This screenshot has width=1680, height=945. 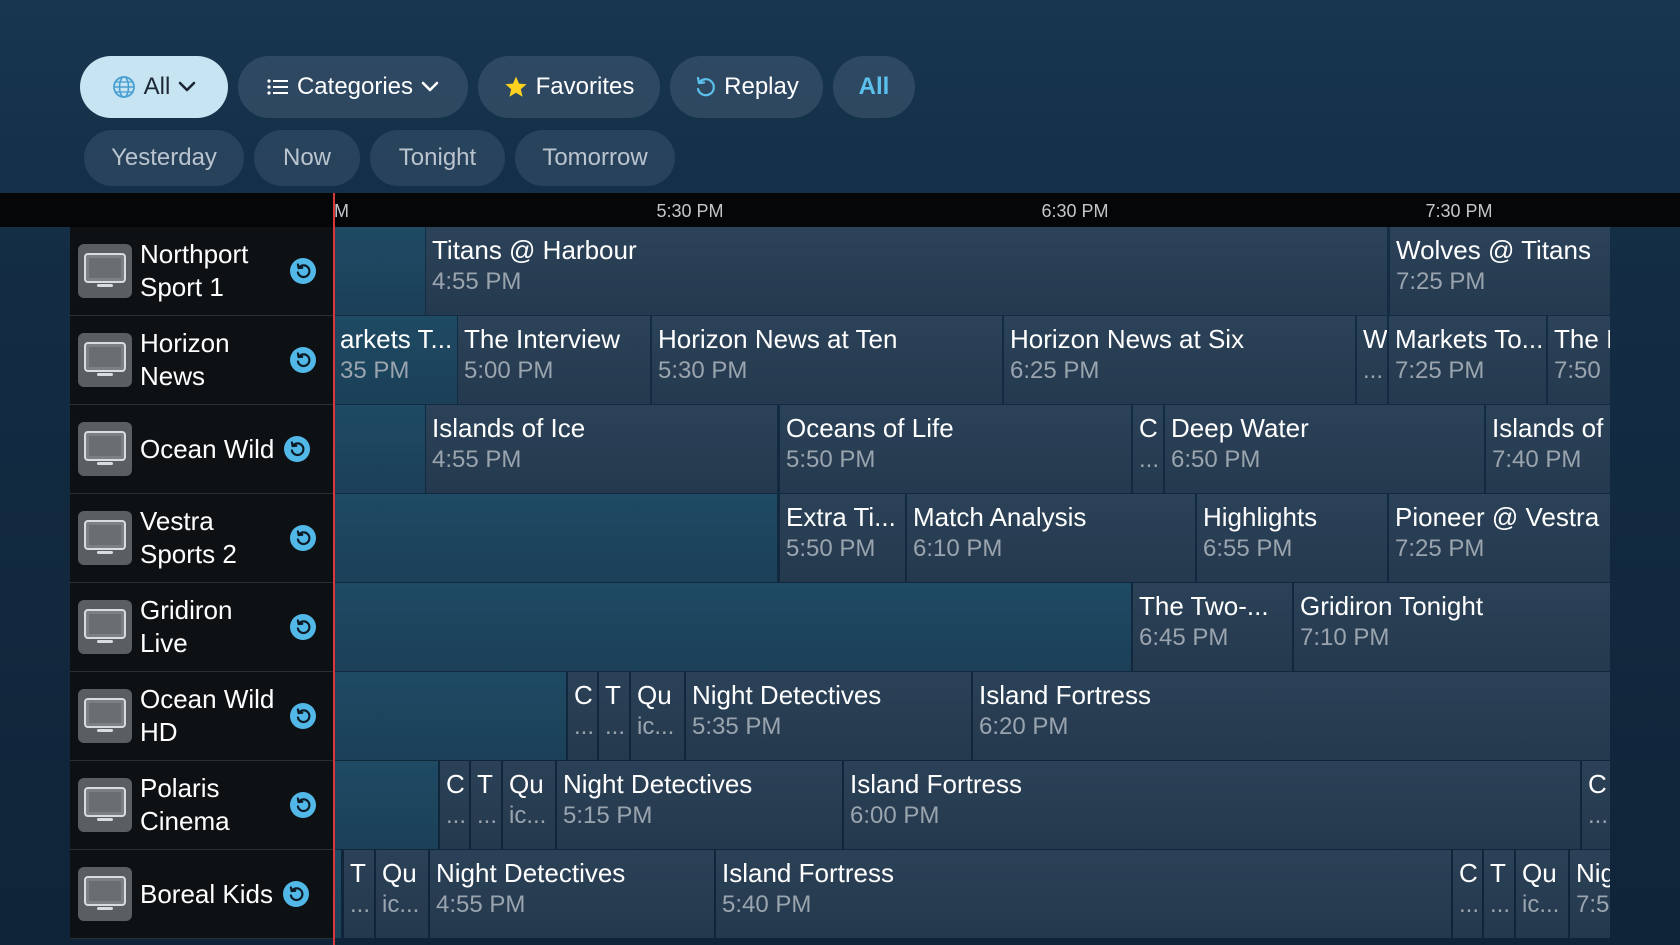 What do you see at coordinates (1452, 627) in the screenshot?
I see `program-cell: Gridiron Tonight 7:10 PM` at bounding box center [1452, 627].